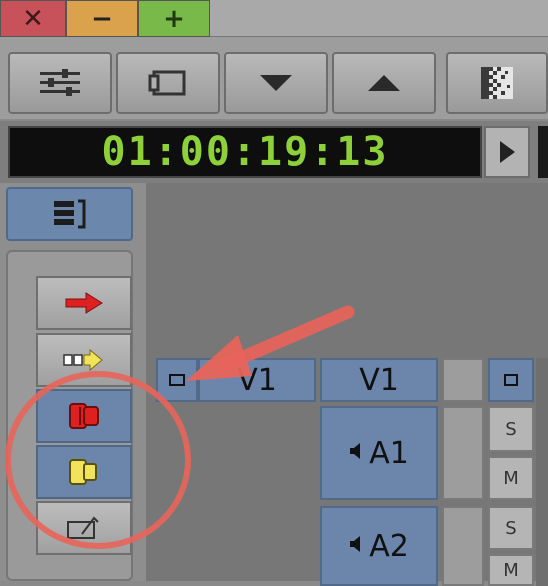  I want to click on maximize-window-button: +, so click(174, 18).